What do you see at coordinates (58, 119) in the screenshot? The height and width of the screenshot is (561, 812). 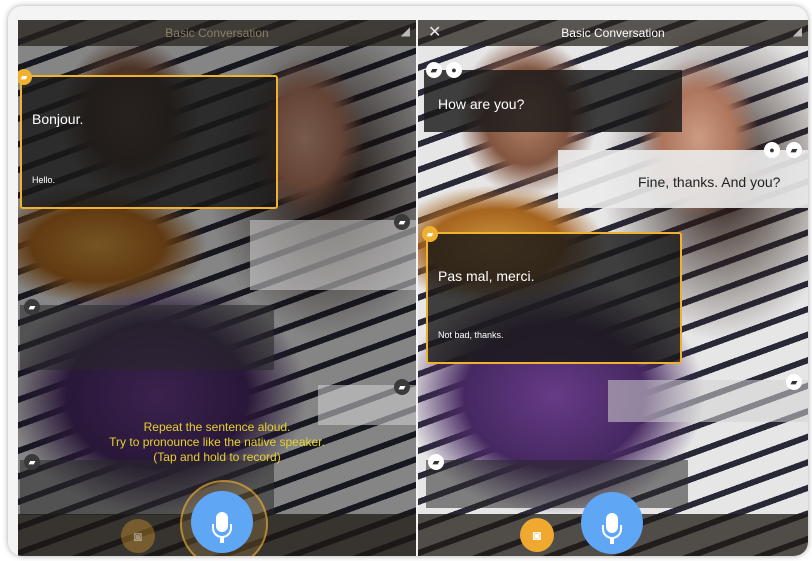 I see `sentence-text: Bonjour.` at bounding box center [58, 119].